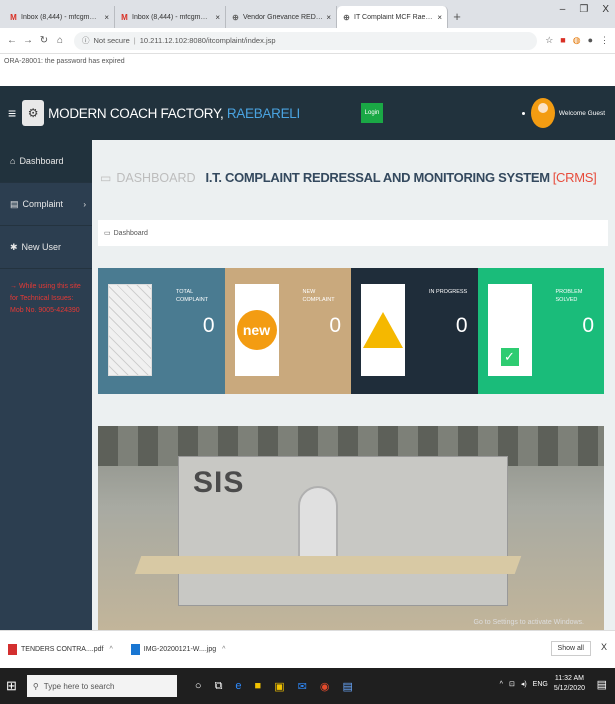  What do you see at coordinates (238, 686) in the screenshot?
I see `edge-icon: e` at bounding box center [238, 686].